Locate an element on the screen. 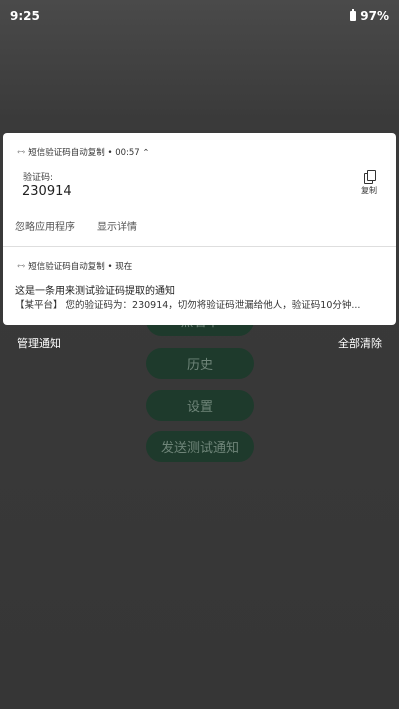 Image resolution: width=399 pixels, height=709 pixels. show-details-button: 显示详情 is located at coordinates (117, 225).